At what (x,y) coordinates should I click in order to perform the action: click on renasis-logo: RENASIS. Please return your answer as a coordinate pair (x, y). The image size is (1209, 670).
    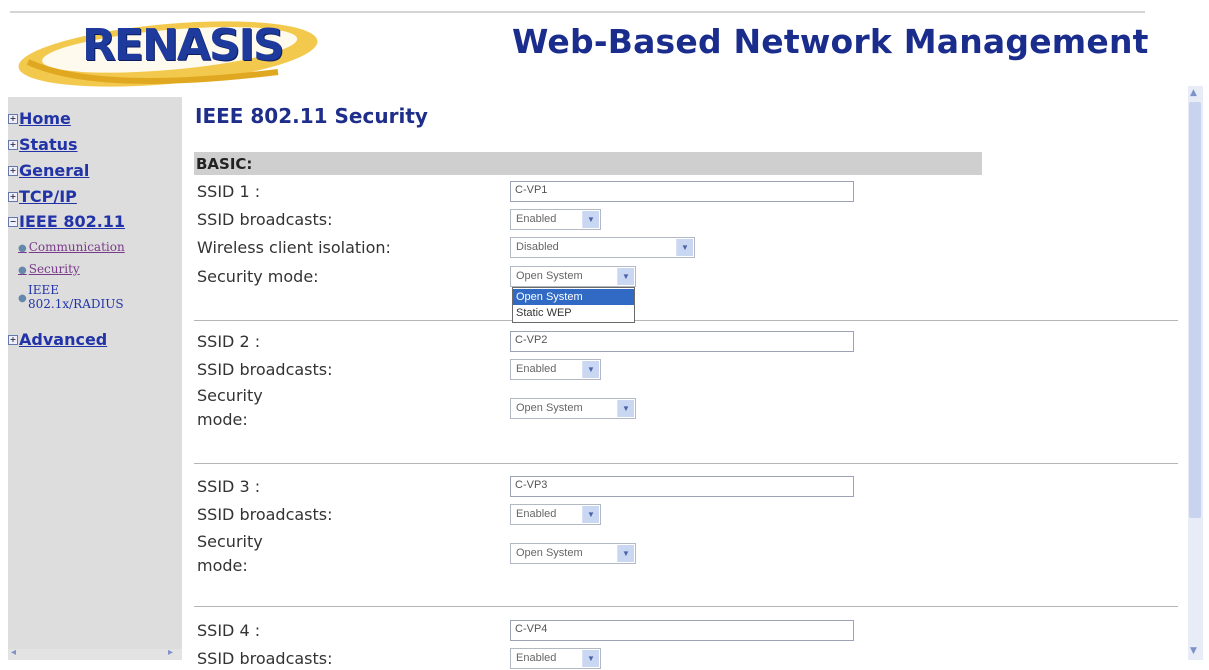
    Looking at the image, I should click on (179, 52).